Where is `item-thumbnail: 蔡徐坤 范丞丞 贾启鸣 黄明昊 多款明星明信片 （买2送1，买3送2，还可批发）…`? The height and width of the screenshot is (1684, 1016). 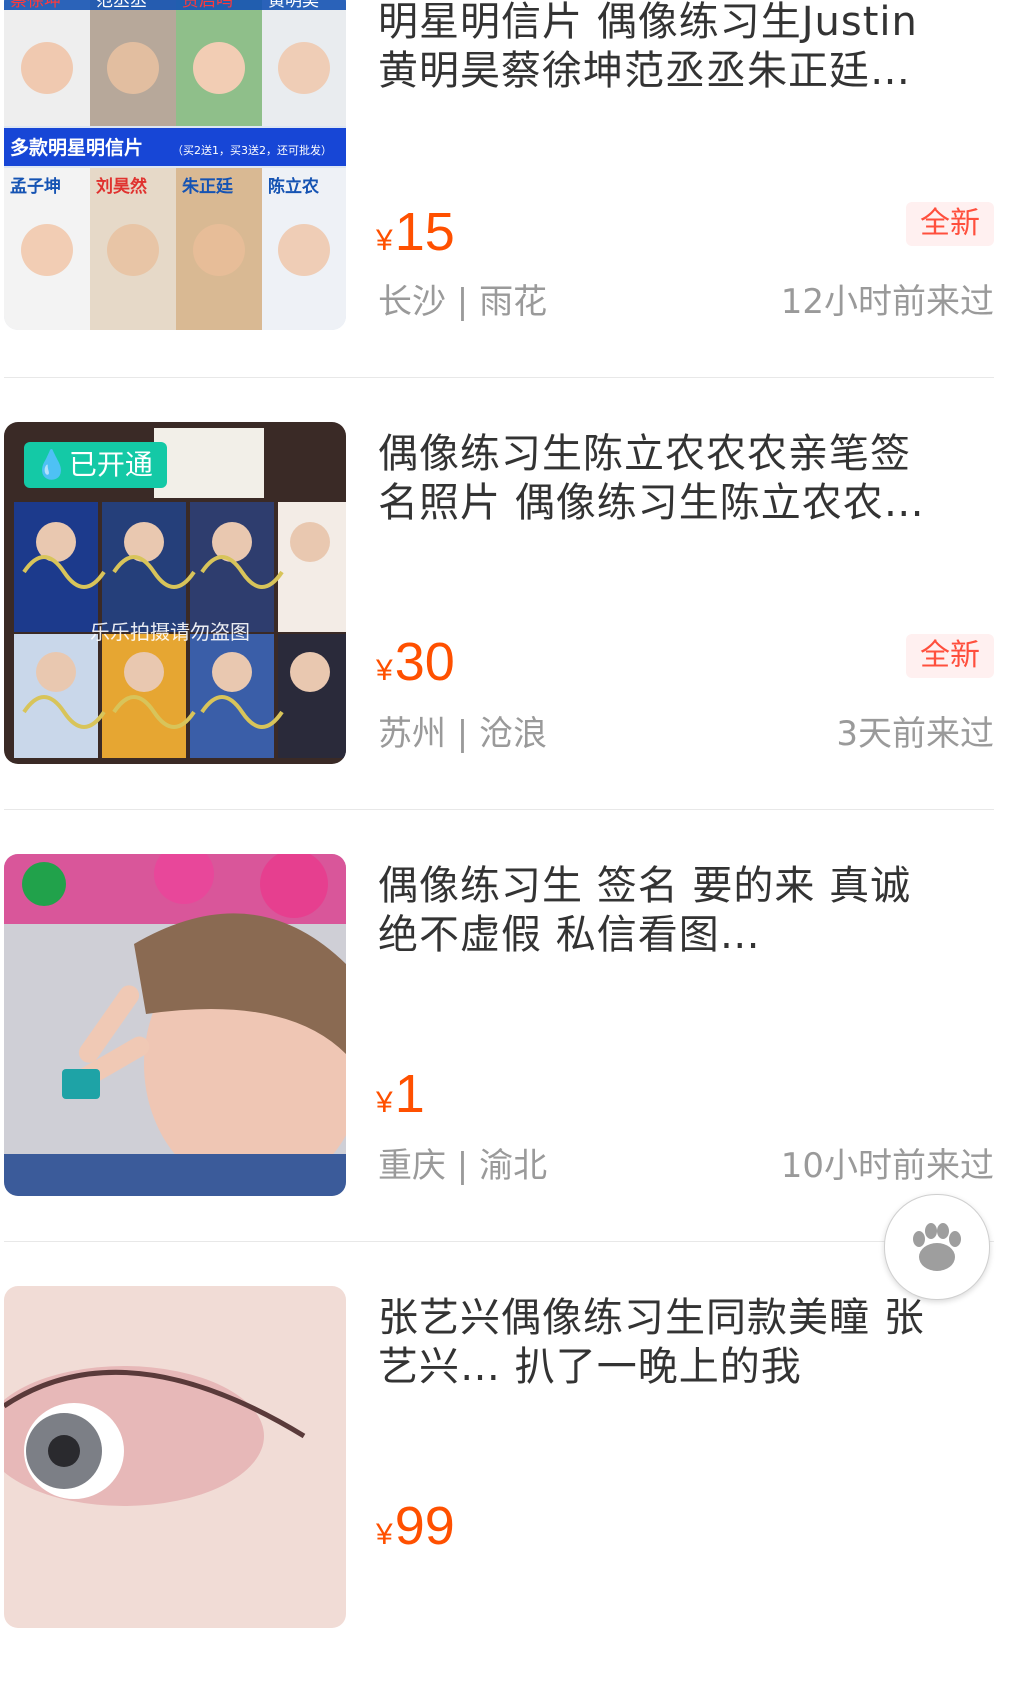 item-thumbnail: 蔡徐坤 范丞丞 贾启鸣 黄明昊 多款明星明信片 （买2送1，买3送2，还可批发）… is located at coordinates (175, 165).